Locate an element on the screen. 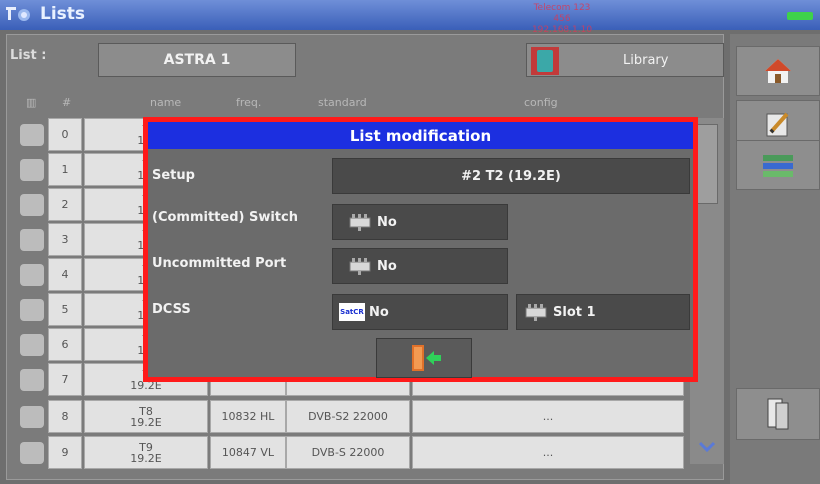 This screenshot has height=484, width=820. uncommitted-field: No is located at coordinates (420, 266).